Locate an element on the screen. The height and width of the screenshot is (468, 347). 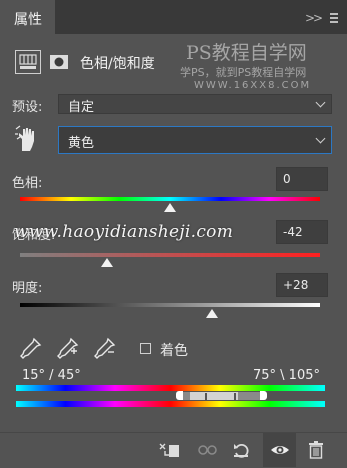
lightness-input: +28 is located at coordinates (302, 285).